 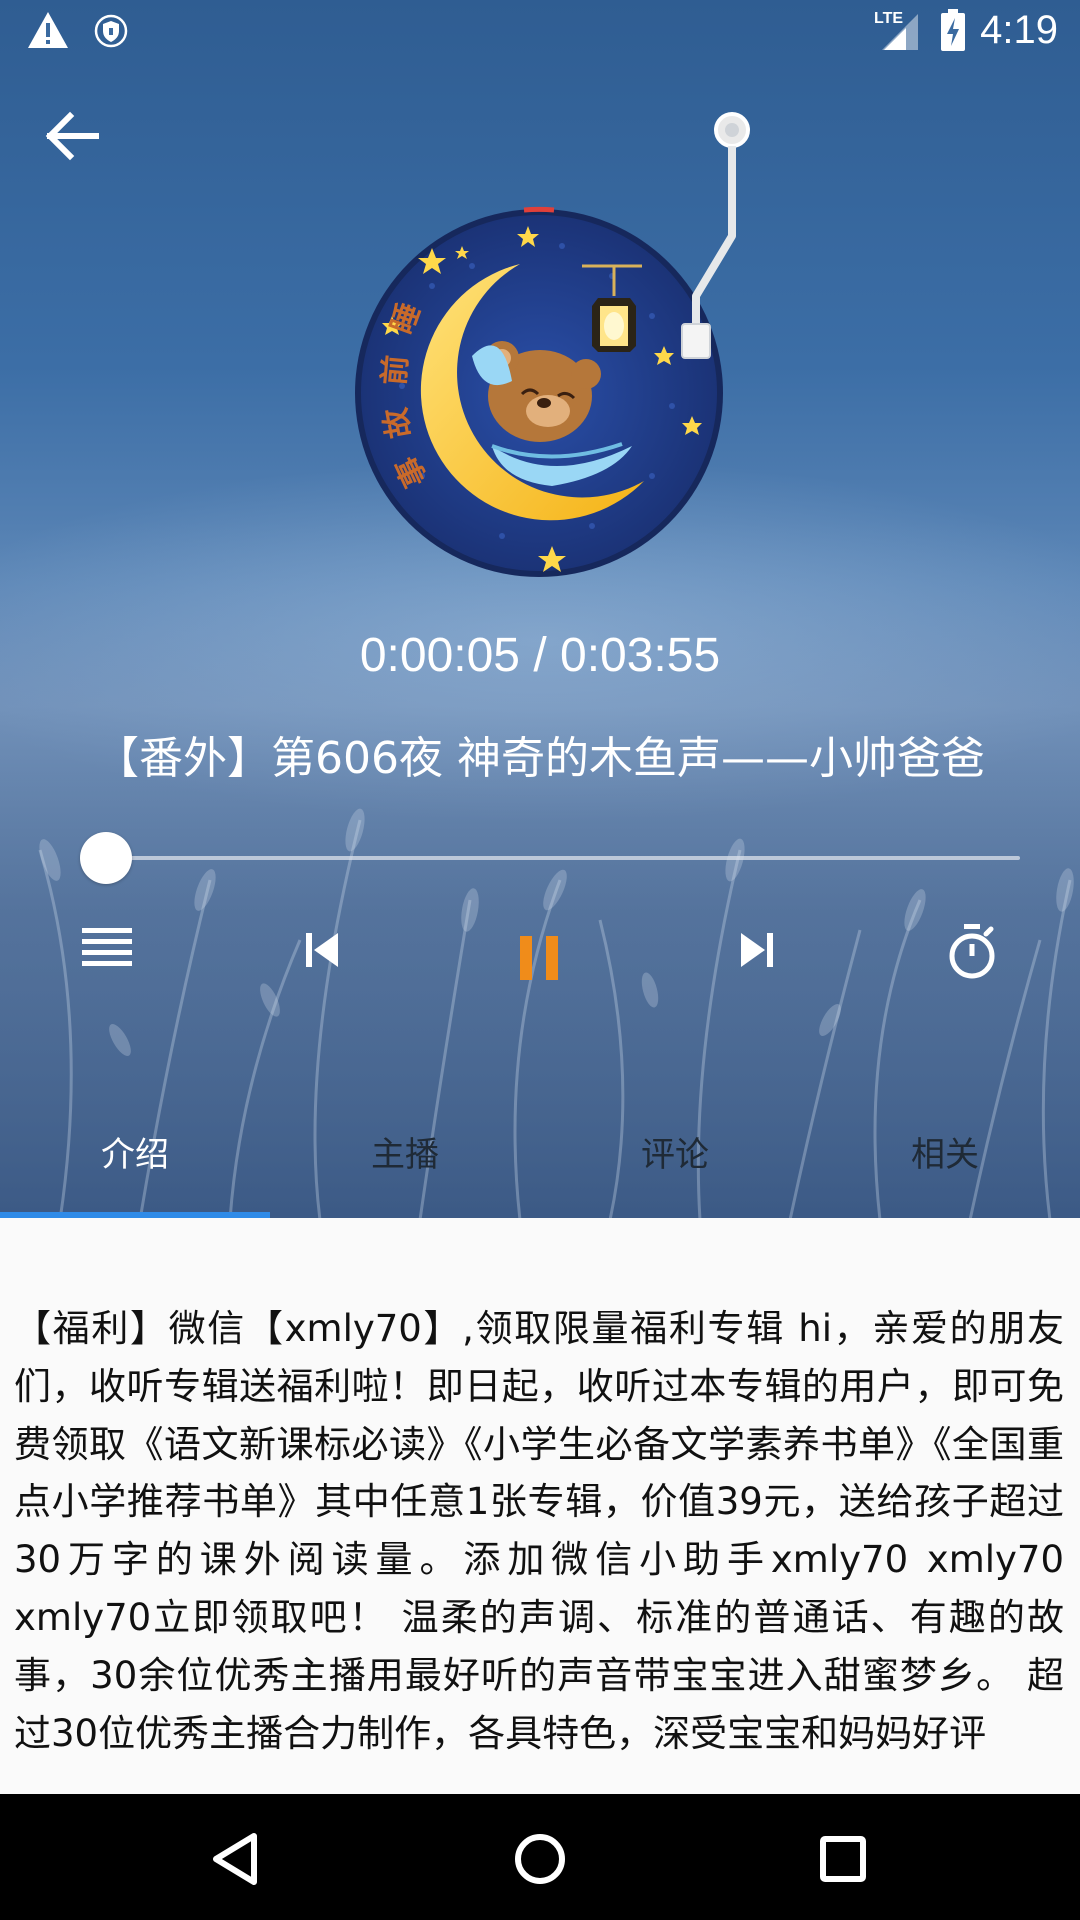 What do you see at coordinates (715, 235) in the screenshot?
I see `tonearm-decoration` at bounding box center [715, 235].